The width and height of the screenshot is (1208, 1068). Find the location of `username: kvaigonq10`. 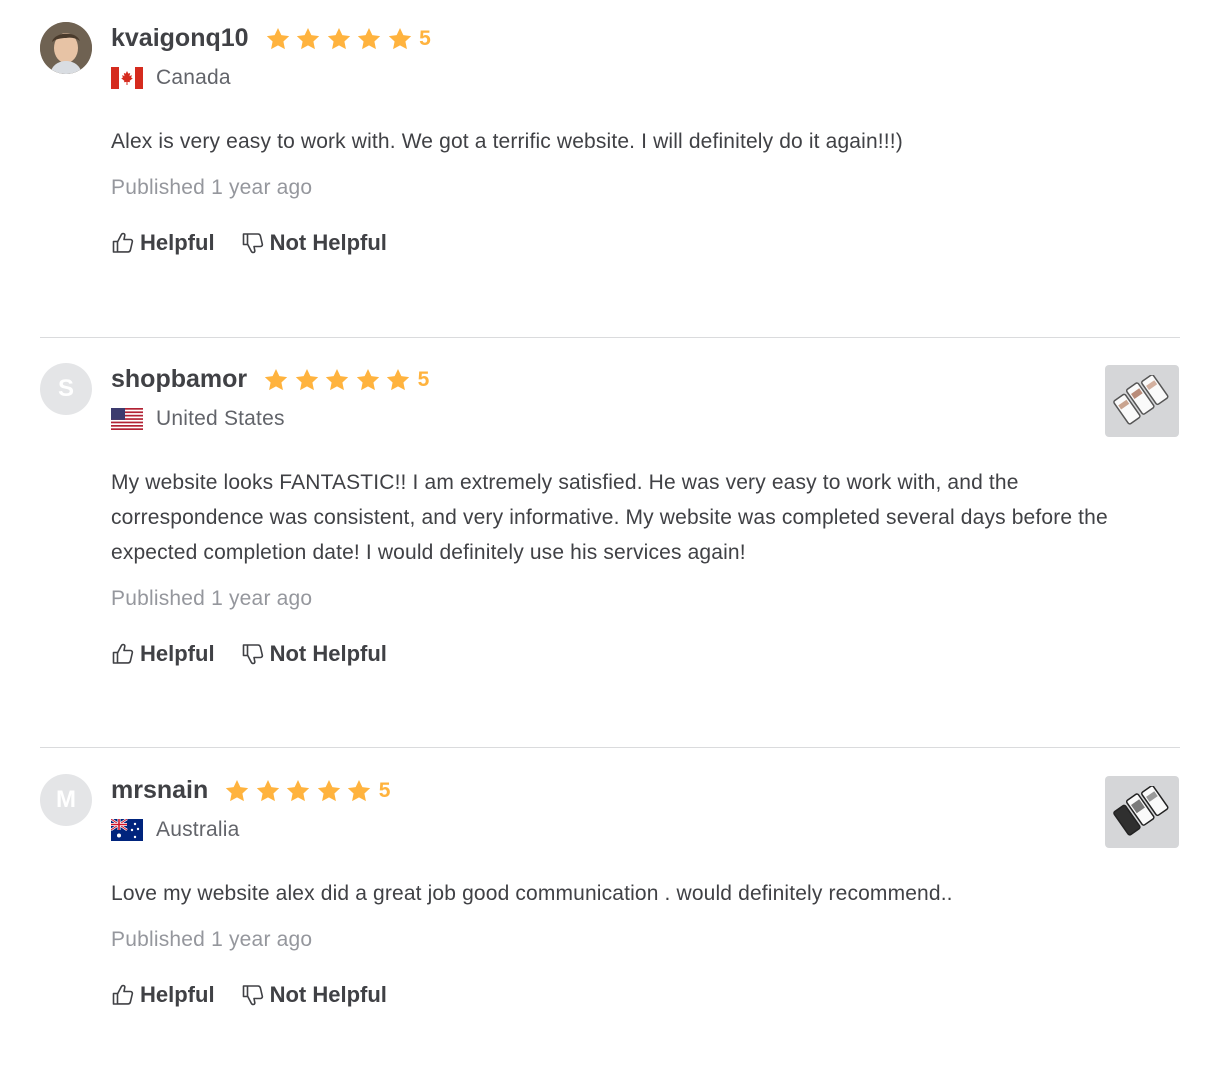

username: kvaigonq10 is located at coordinates (180, 38).